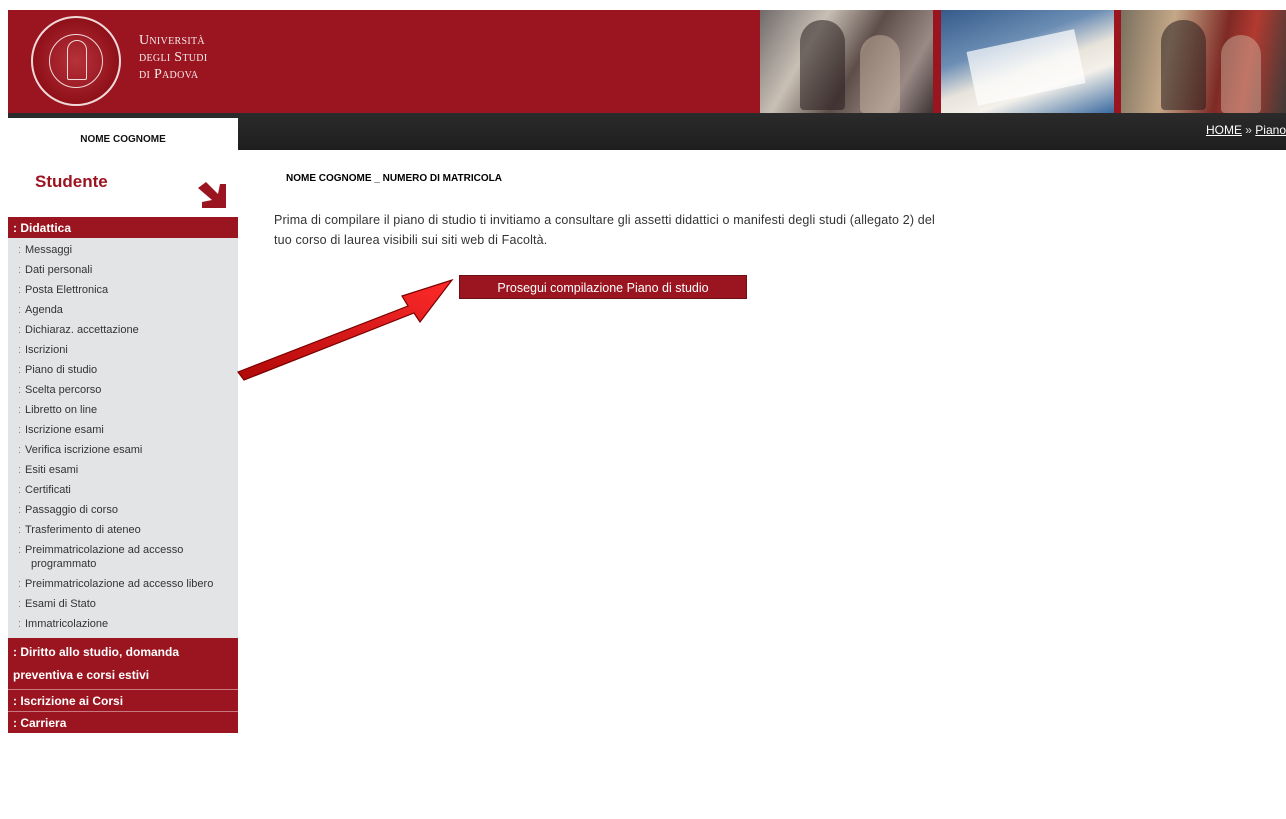  What do you see at coordinates (123, 227) in the screenshot?
I see `section-didattica: : Didattica` at bounding box center [123, 227].